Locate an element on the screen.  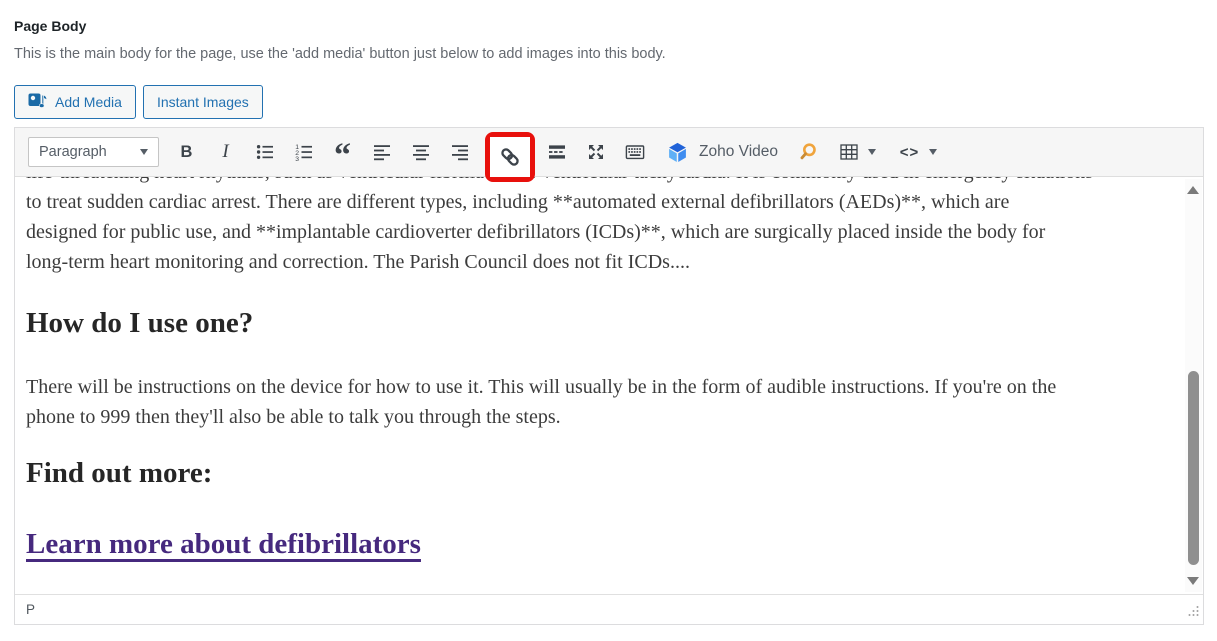
link-line: Learn more about defibrillators is located at coordinates (594, 544).